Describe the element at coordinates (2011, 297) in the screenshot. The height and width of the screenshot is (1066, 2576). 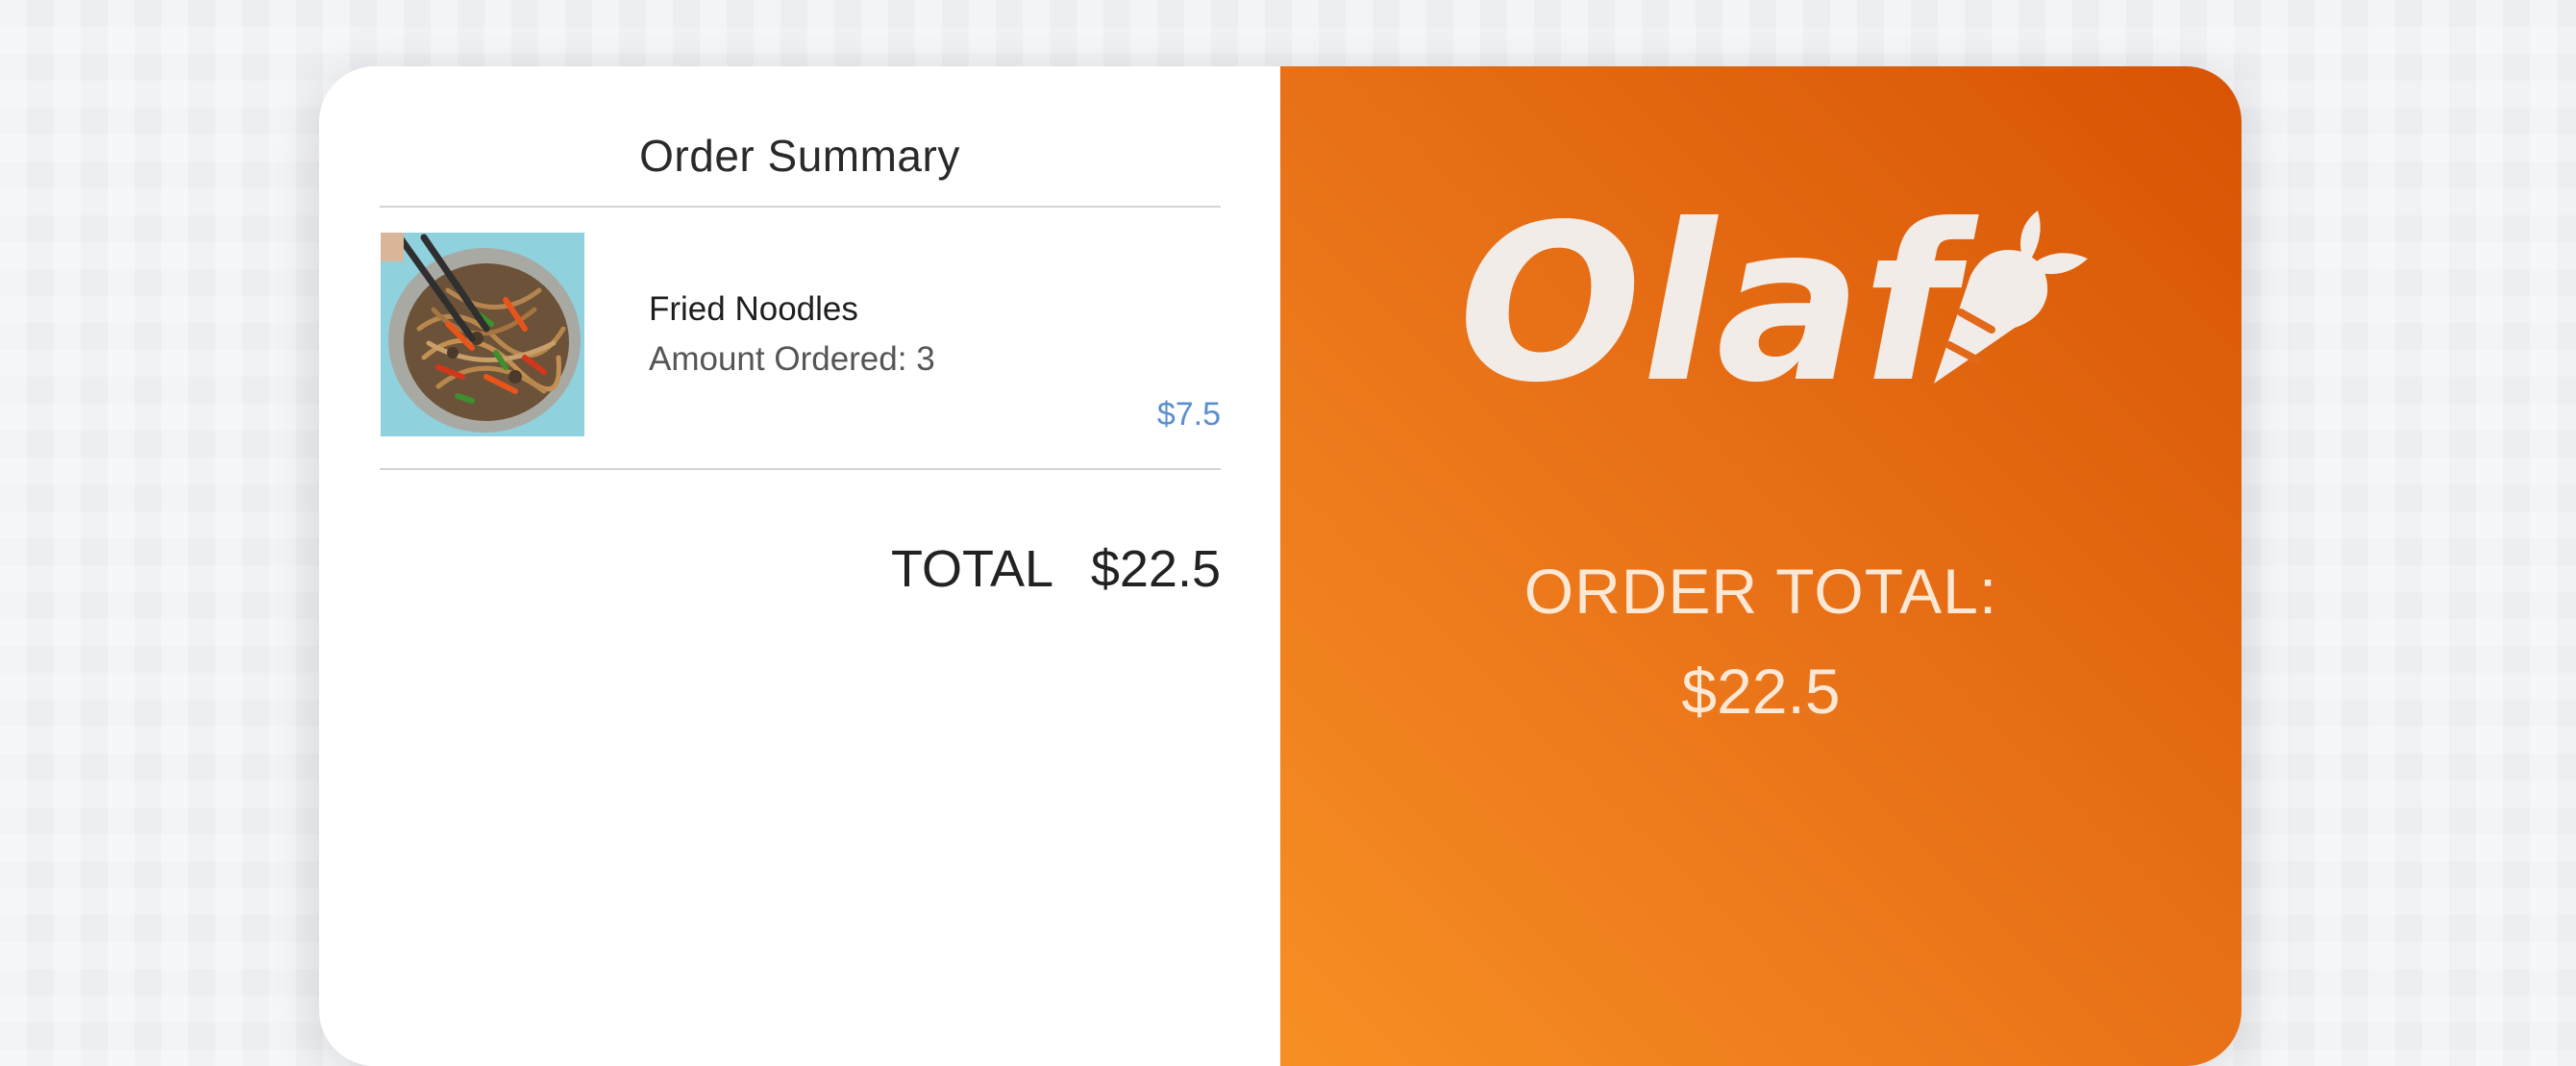
I see `carrot-icon` at that location.